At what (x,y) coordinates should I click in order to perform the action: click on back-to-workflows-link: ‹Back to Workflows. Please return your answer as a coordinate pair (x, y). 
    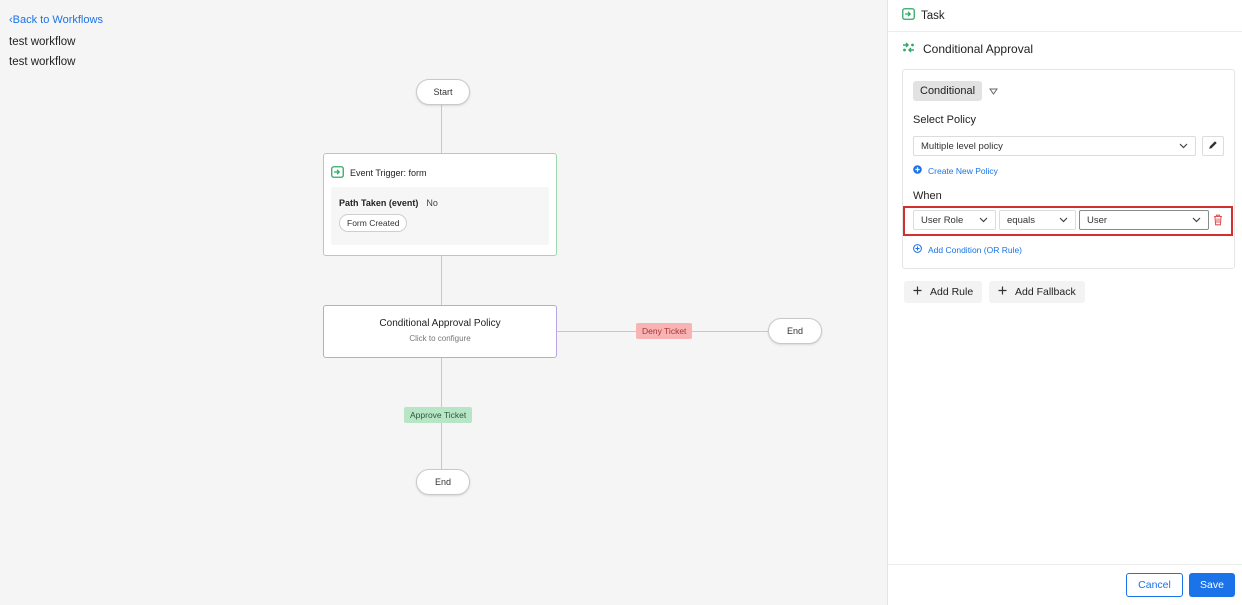
    Looking at the image, I should click on (56, 20).